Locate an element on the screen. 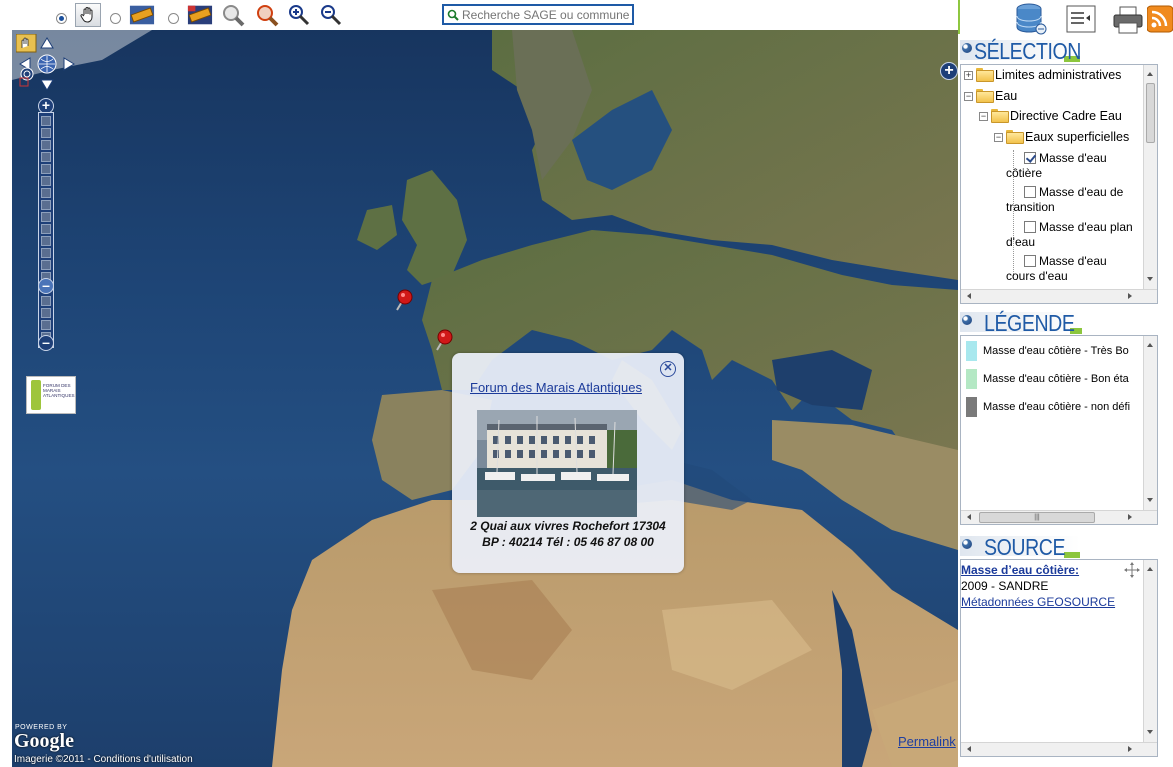  map-toolbar is located at coordinates (480, 15).